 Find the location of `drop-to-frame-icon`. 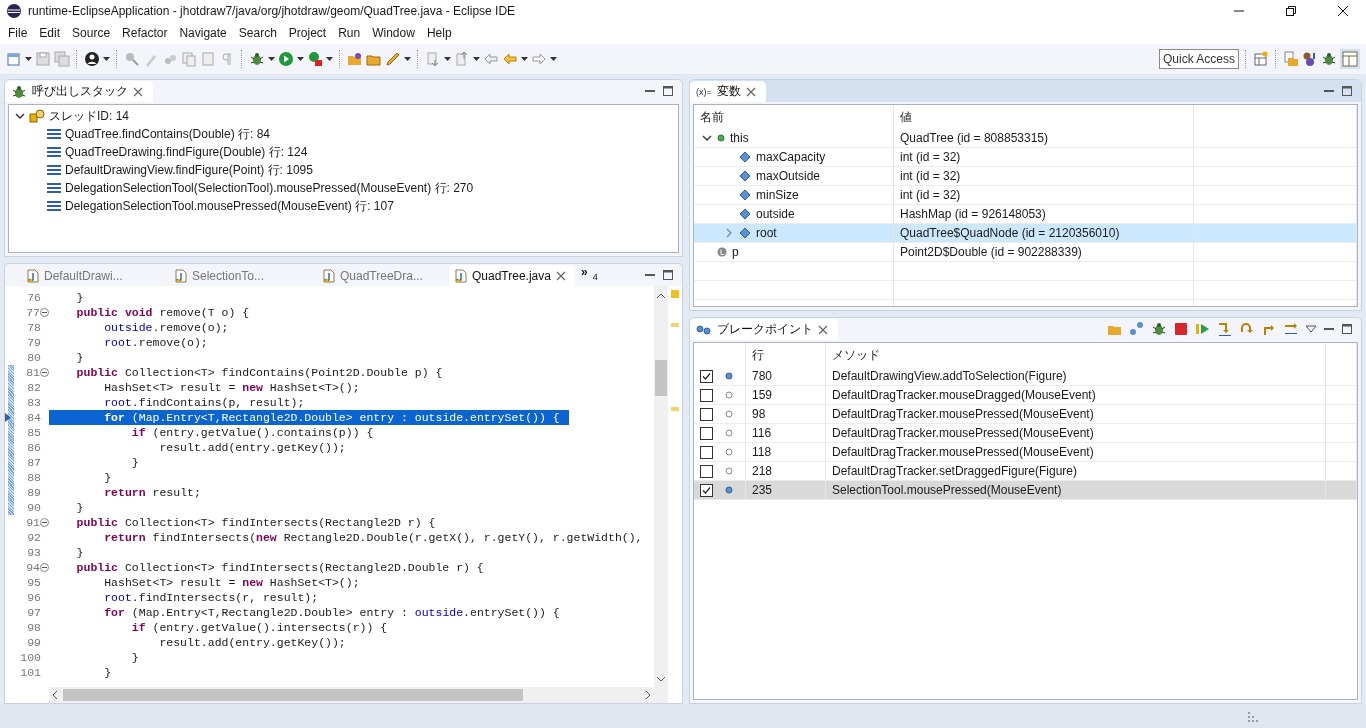

drop-to-frame-icon is located at coordinates (1291, 329).